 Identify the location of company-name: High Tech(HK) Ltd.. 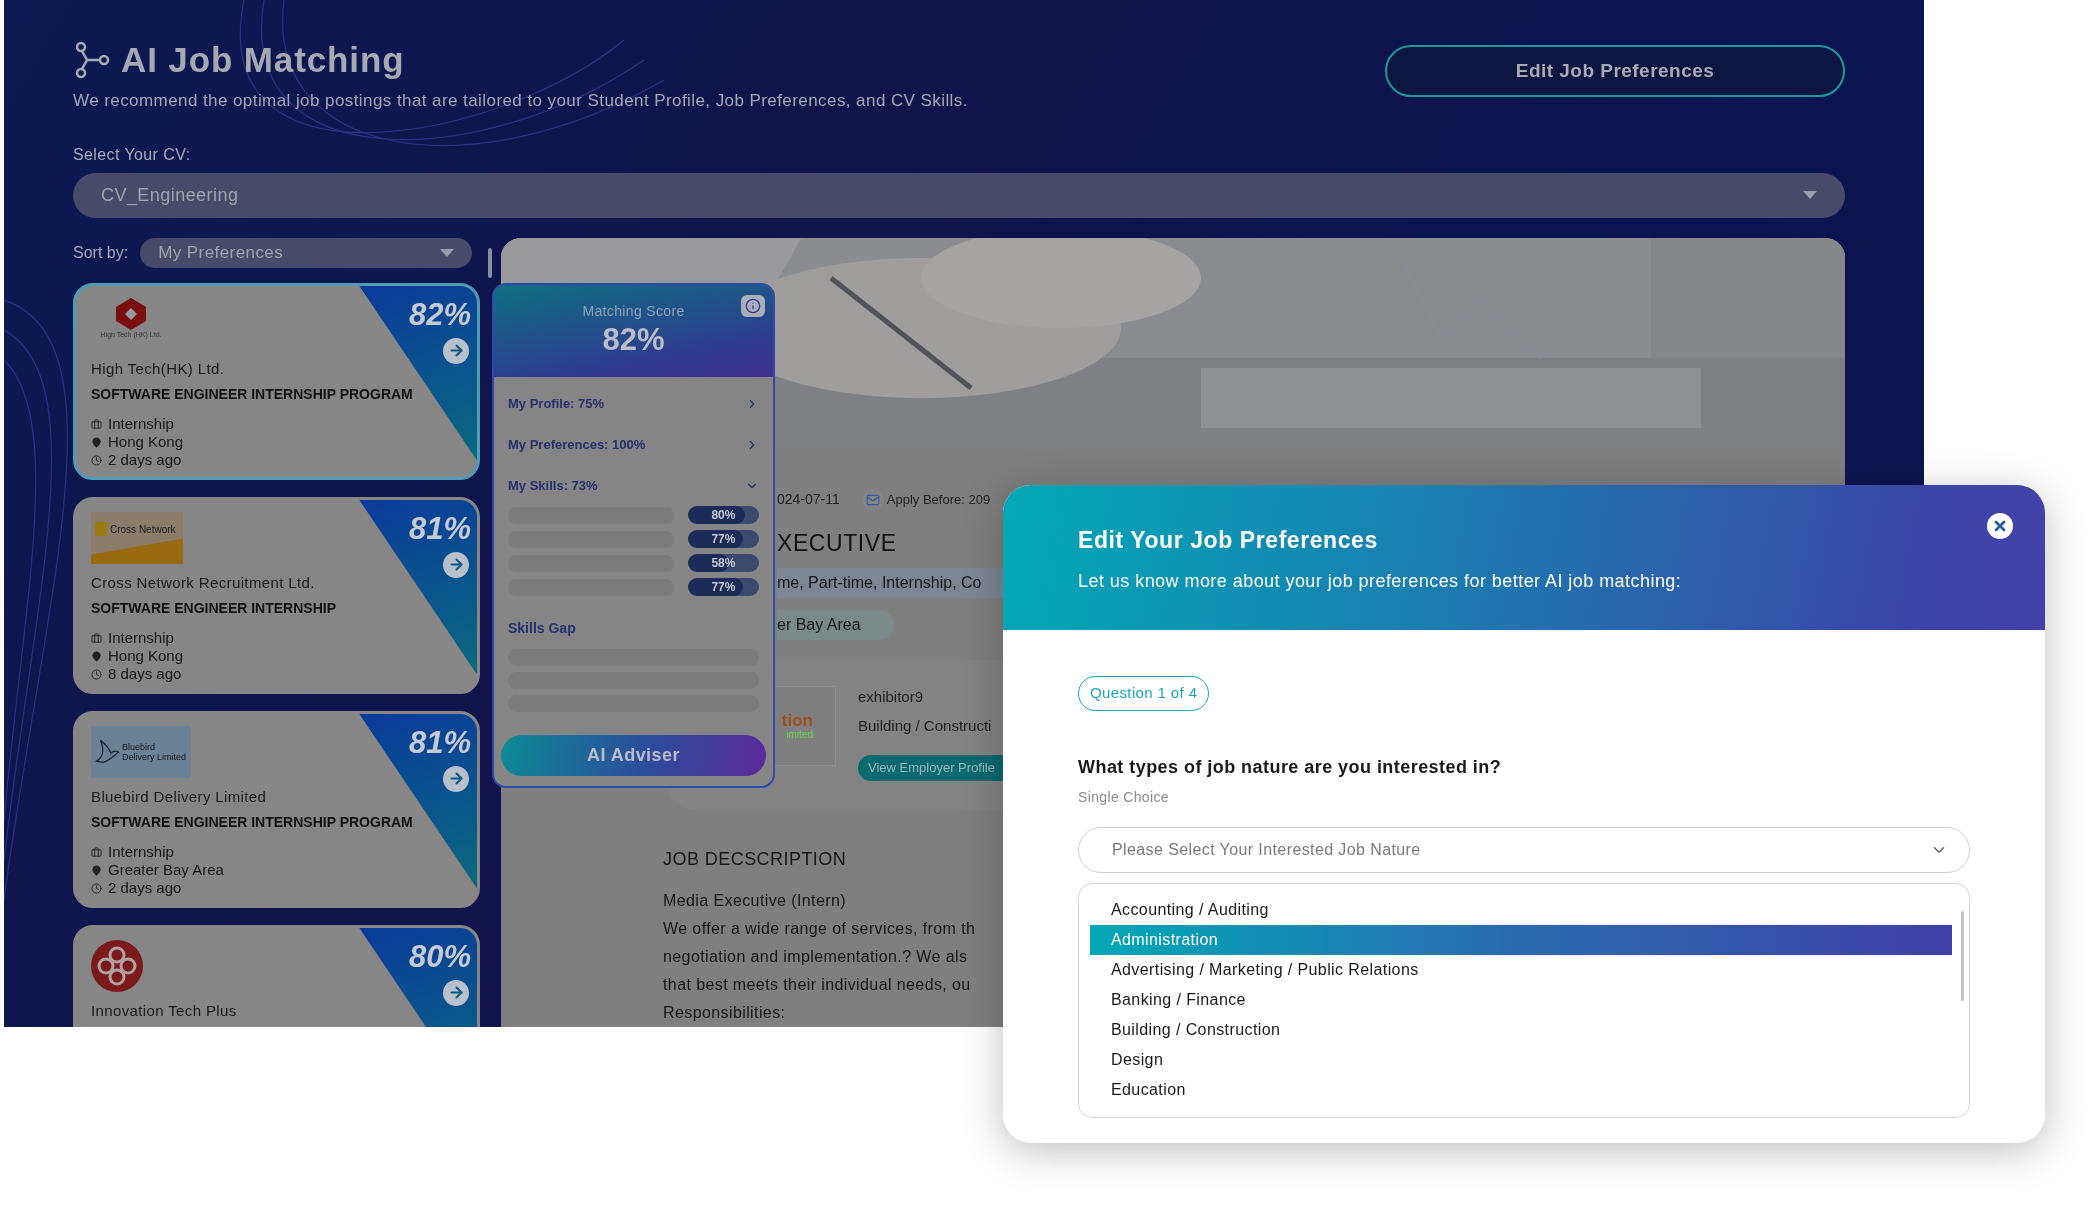
(158, 368).